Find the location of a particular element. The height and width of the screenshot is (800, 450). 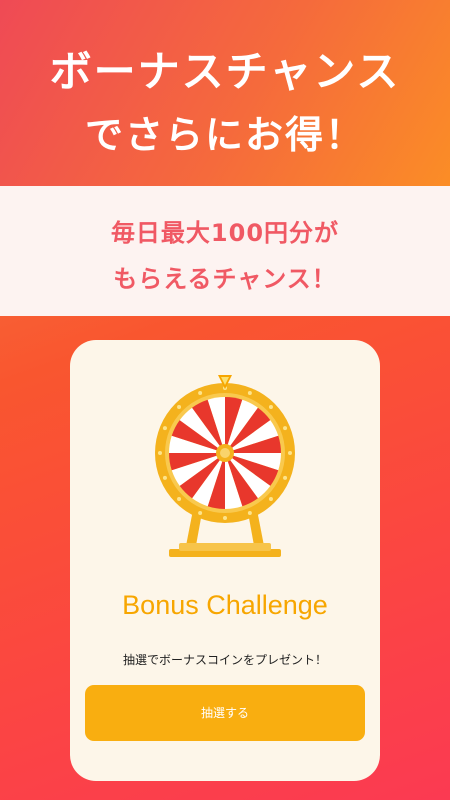

hero-title-line-1: ボーナスチャンス is located at coordinates (225, 71).